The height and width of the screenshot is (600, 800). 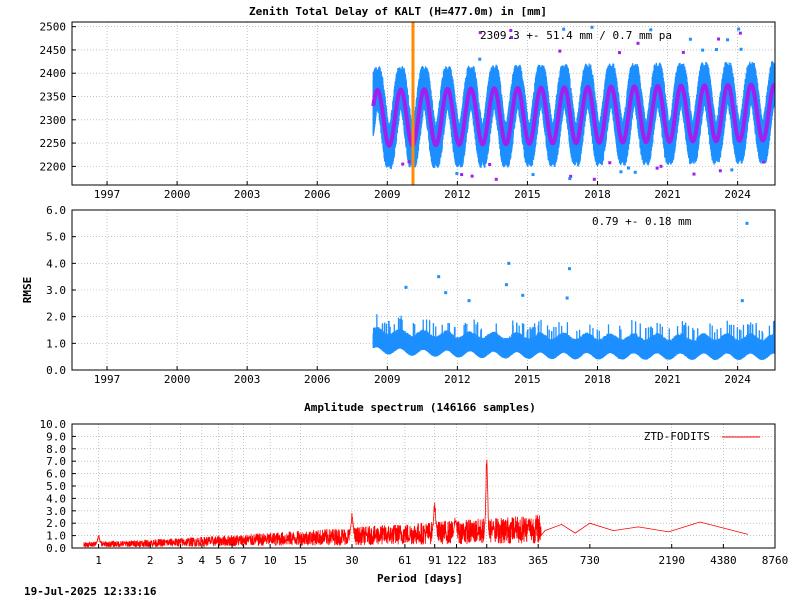 I want to click on ztd-x-tick-label: 2000, so click(x=177, y=194).